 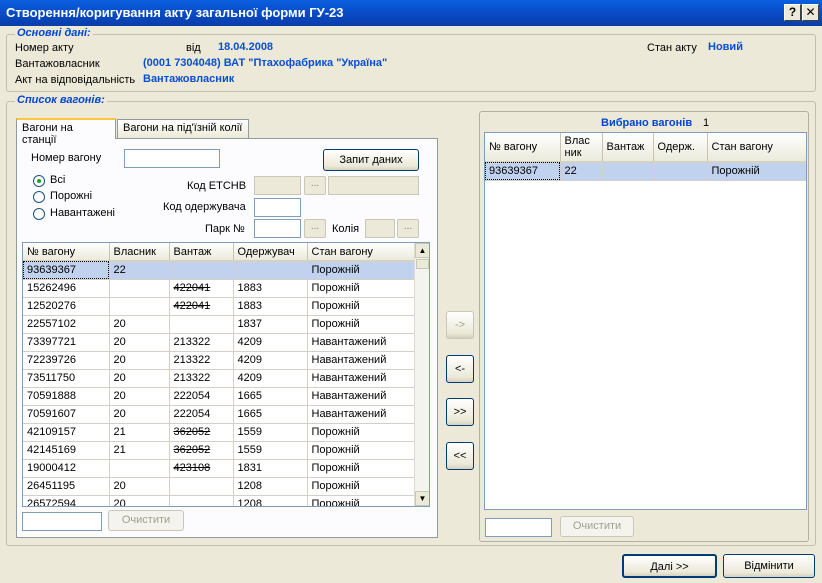 What do you see at coordinates (39, 214) in the screenshot?
I see `radio-loaded` at bounding box center [39, 214].